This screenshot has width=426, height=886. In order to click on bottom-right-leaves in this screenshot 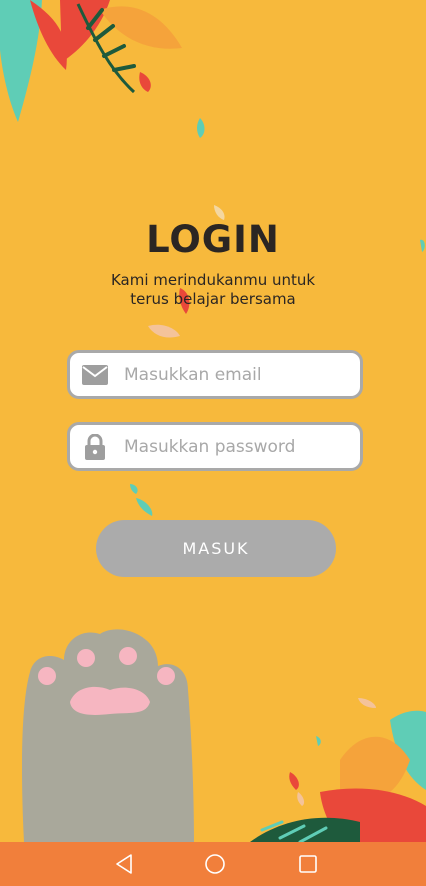, I will do `click(338, 771)`.